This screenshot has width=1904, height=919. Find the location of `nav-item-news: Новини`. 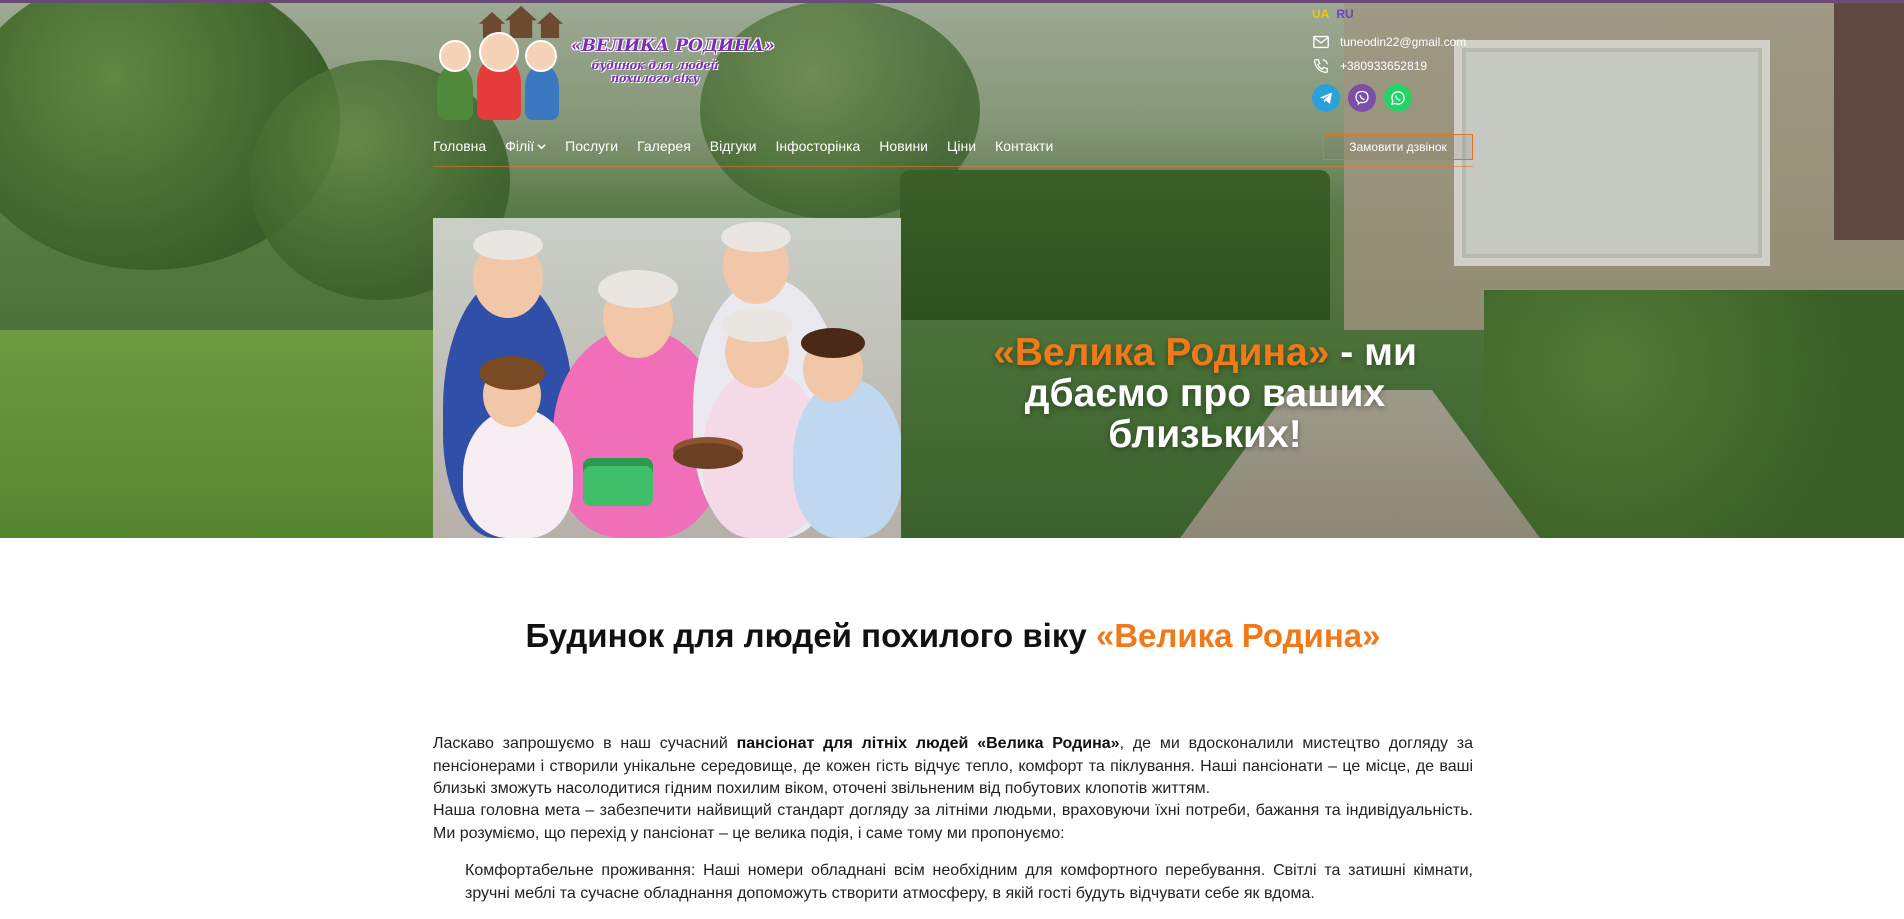

nav-item-news: Новини is located at coordinates (903, 146).